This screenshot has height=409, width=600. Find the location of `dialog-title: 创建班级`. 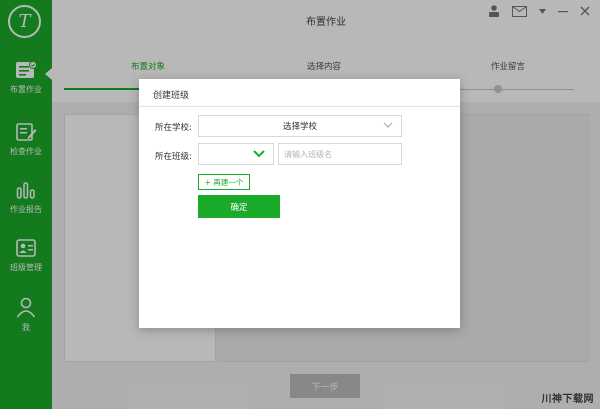

dialog-title: 创建班级 is located at coordinates (171, 96).